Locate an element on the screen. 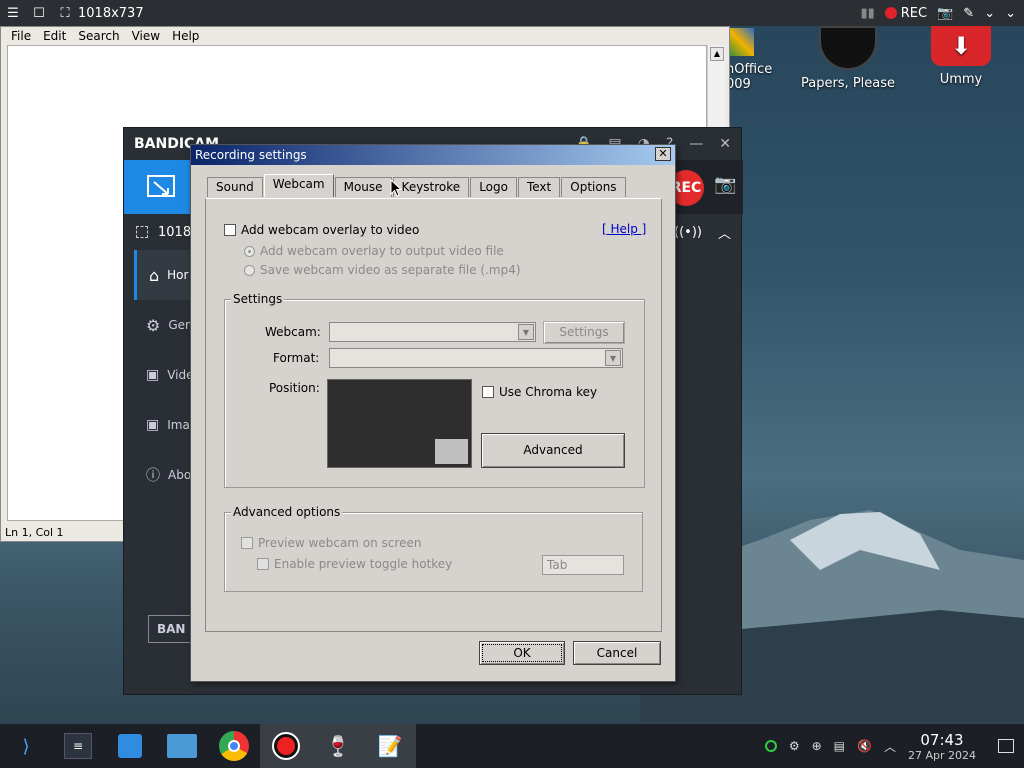  wine-glass-icon: 🍷 is located at coordinates (338, 746).